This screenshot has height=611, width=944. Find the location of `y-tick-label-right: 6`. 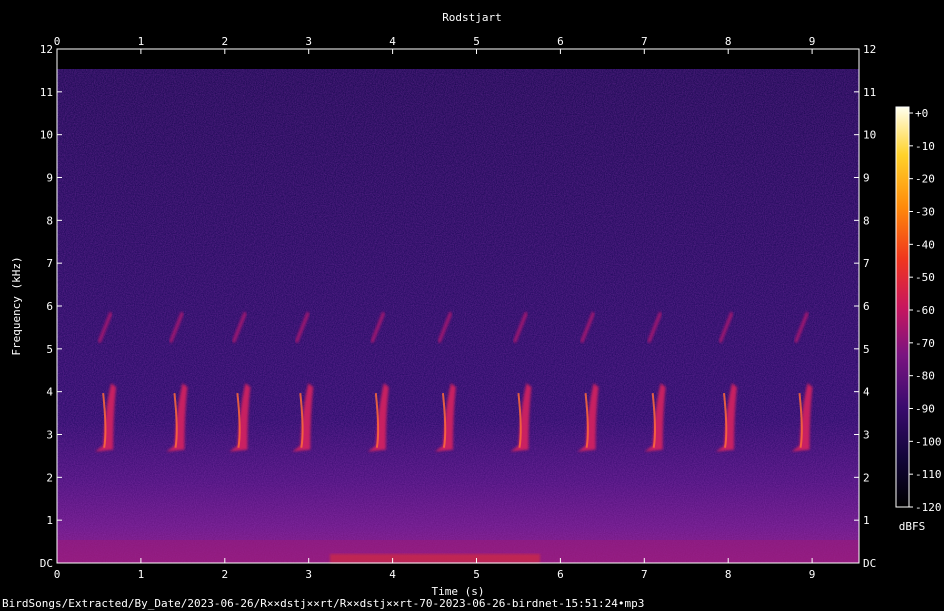

y-tick-label-right: 6 is located at coordinates (866, 306).